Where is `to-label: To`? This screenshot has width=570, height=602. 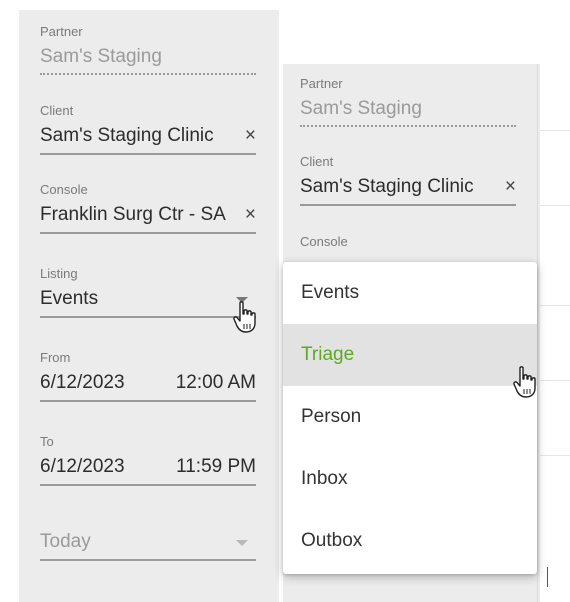 to-label: To is located at coordinates (47, 441).